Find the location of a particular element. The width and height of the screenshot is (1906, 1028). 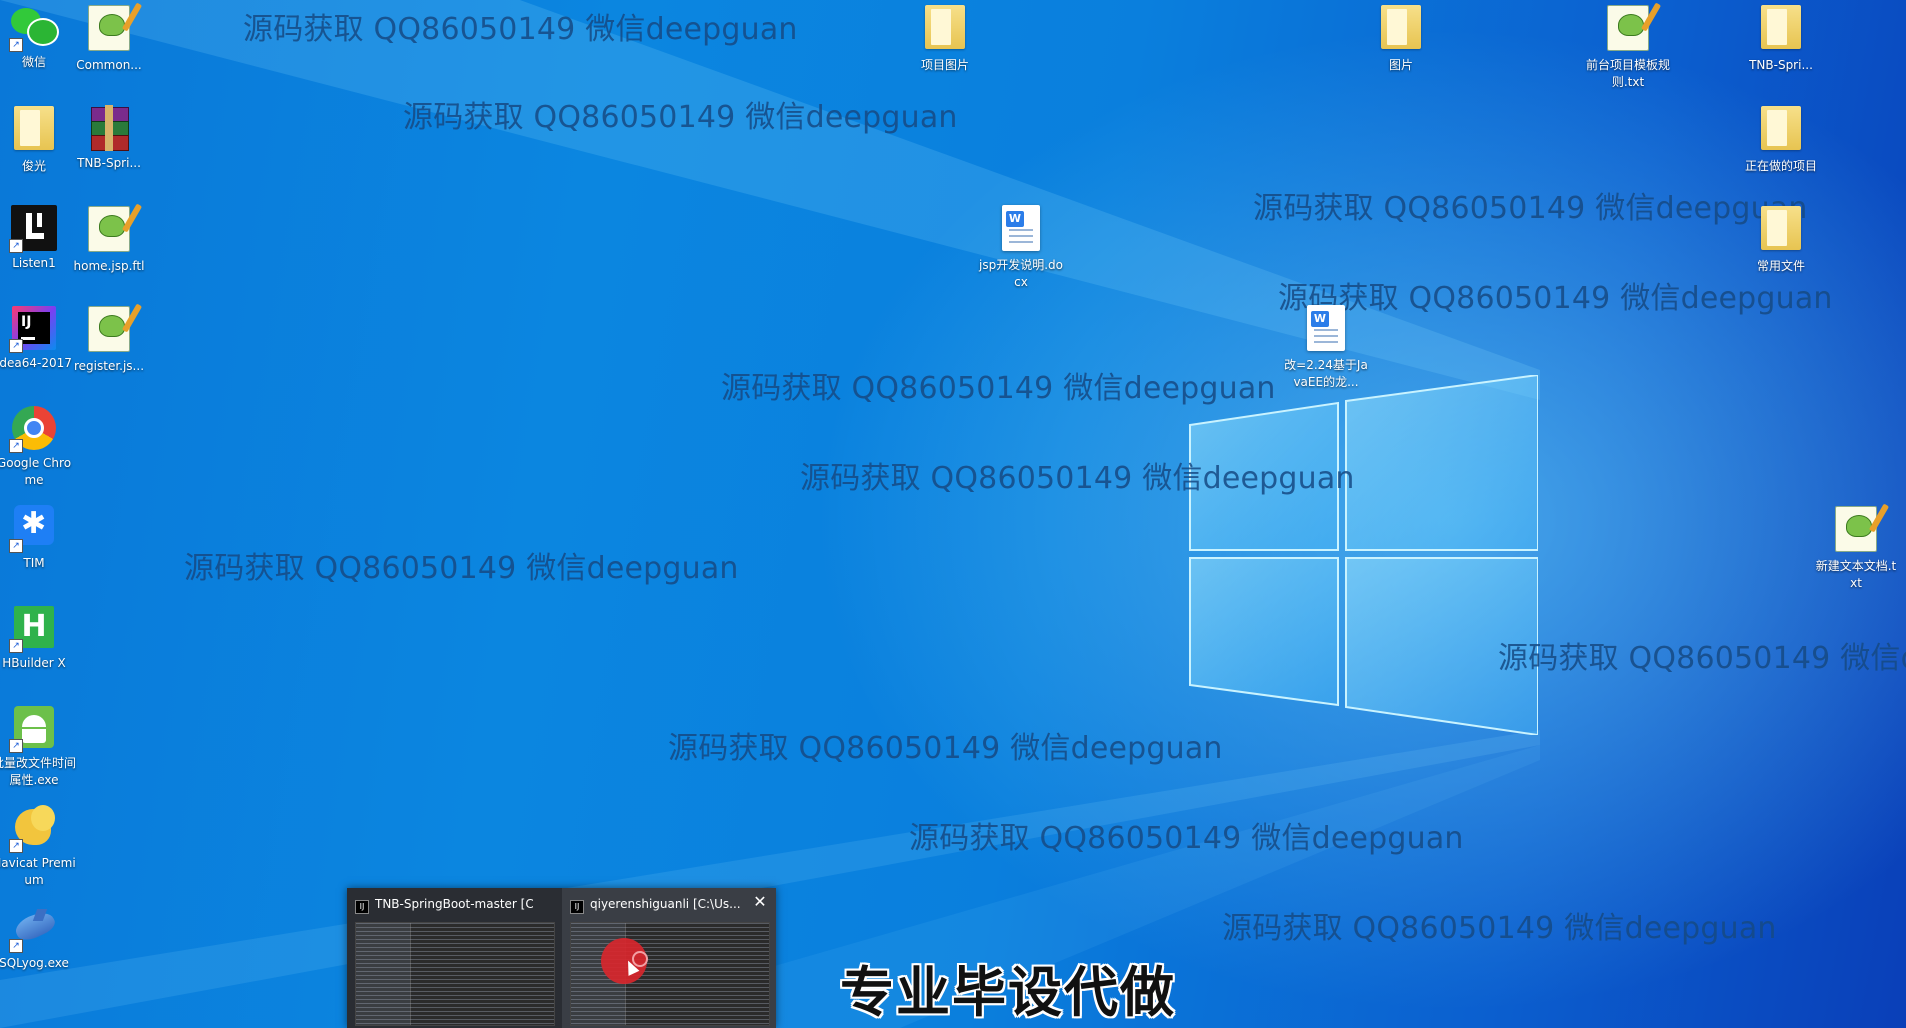

desktop-icon-label: jsp开发说明.docx is located at coordinates (1021, 273).